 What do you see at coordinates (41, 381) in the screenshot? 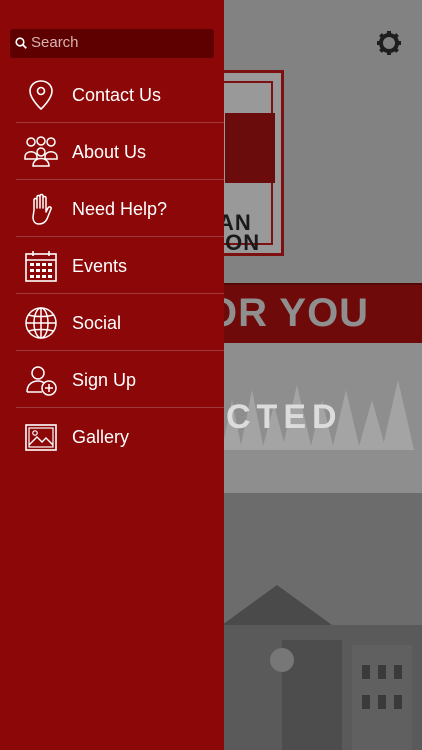
I see `add-user-icon` at bounding box center [41, 381].